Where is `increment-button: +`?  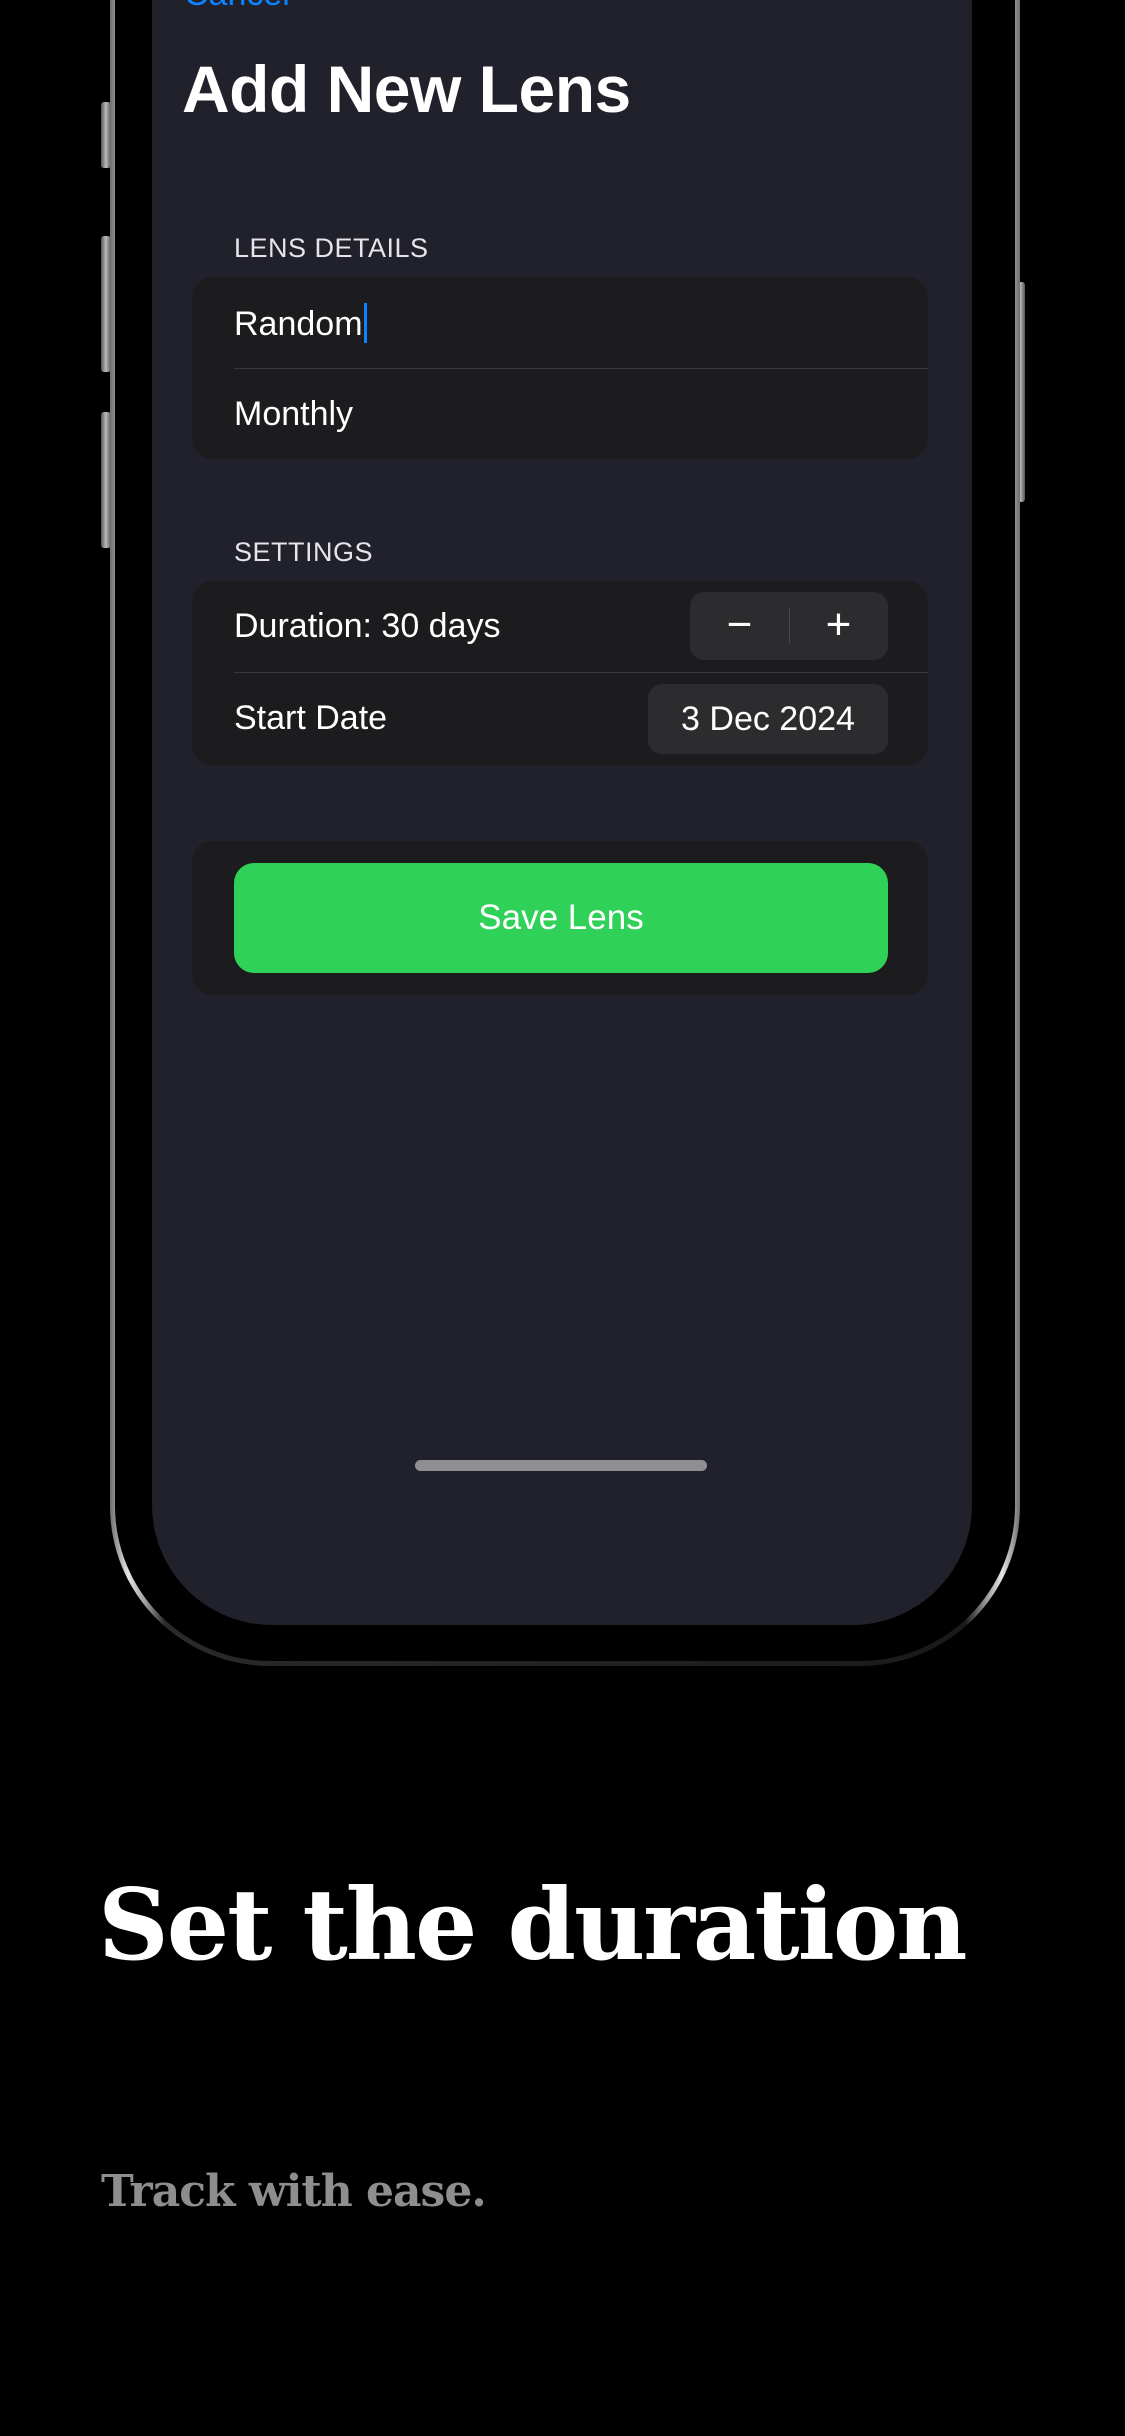 increment-button: + is located at coordinates (838, 626).